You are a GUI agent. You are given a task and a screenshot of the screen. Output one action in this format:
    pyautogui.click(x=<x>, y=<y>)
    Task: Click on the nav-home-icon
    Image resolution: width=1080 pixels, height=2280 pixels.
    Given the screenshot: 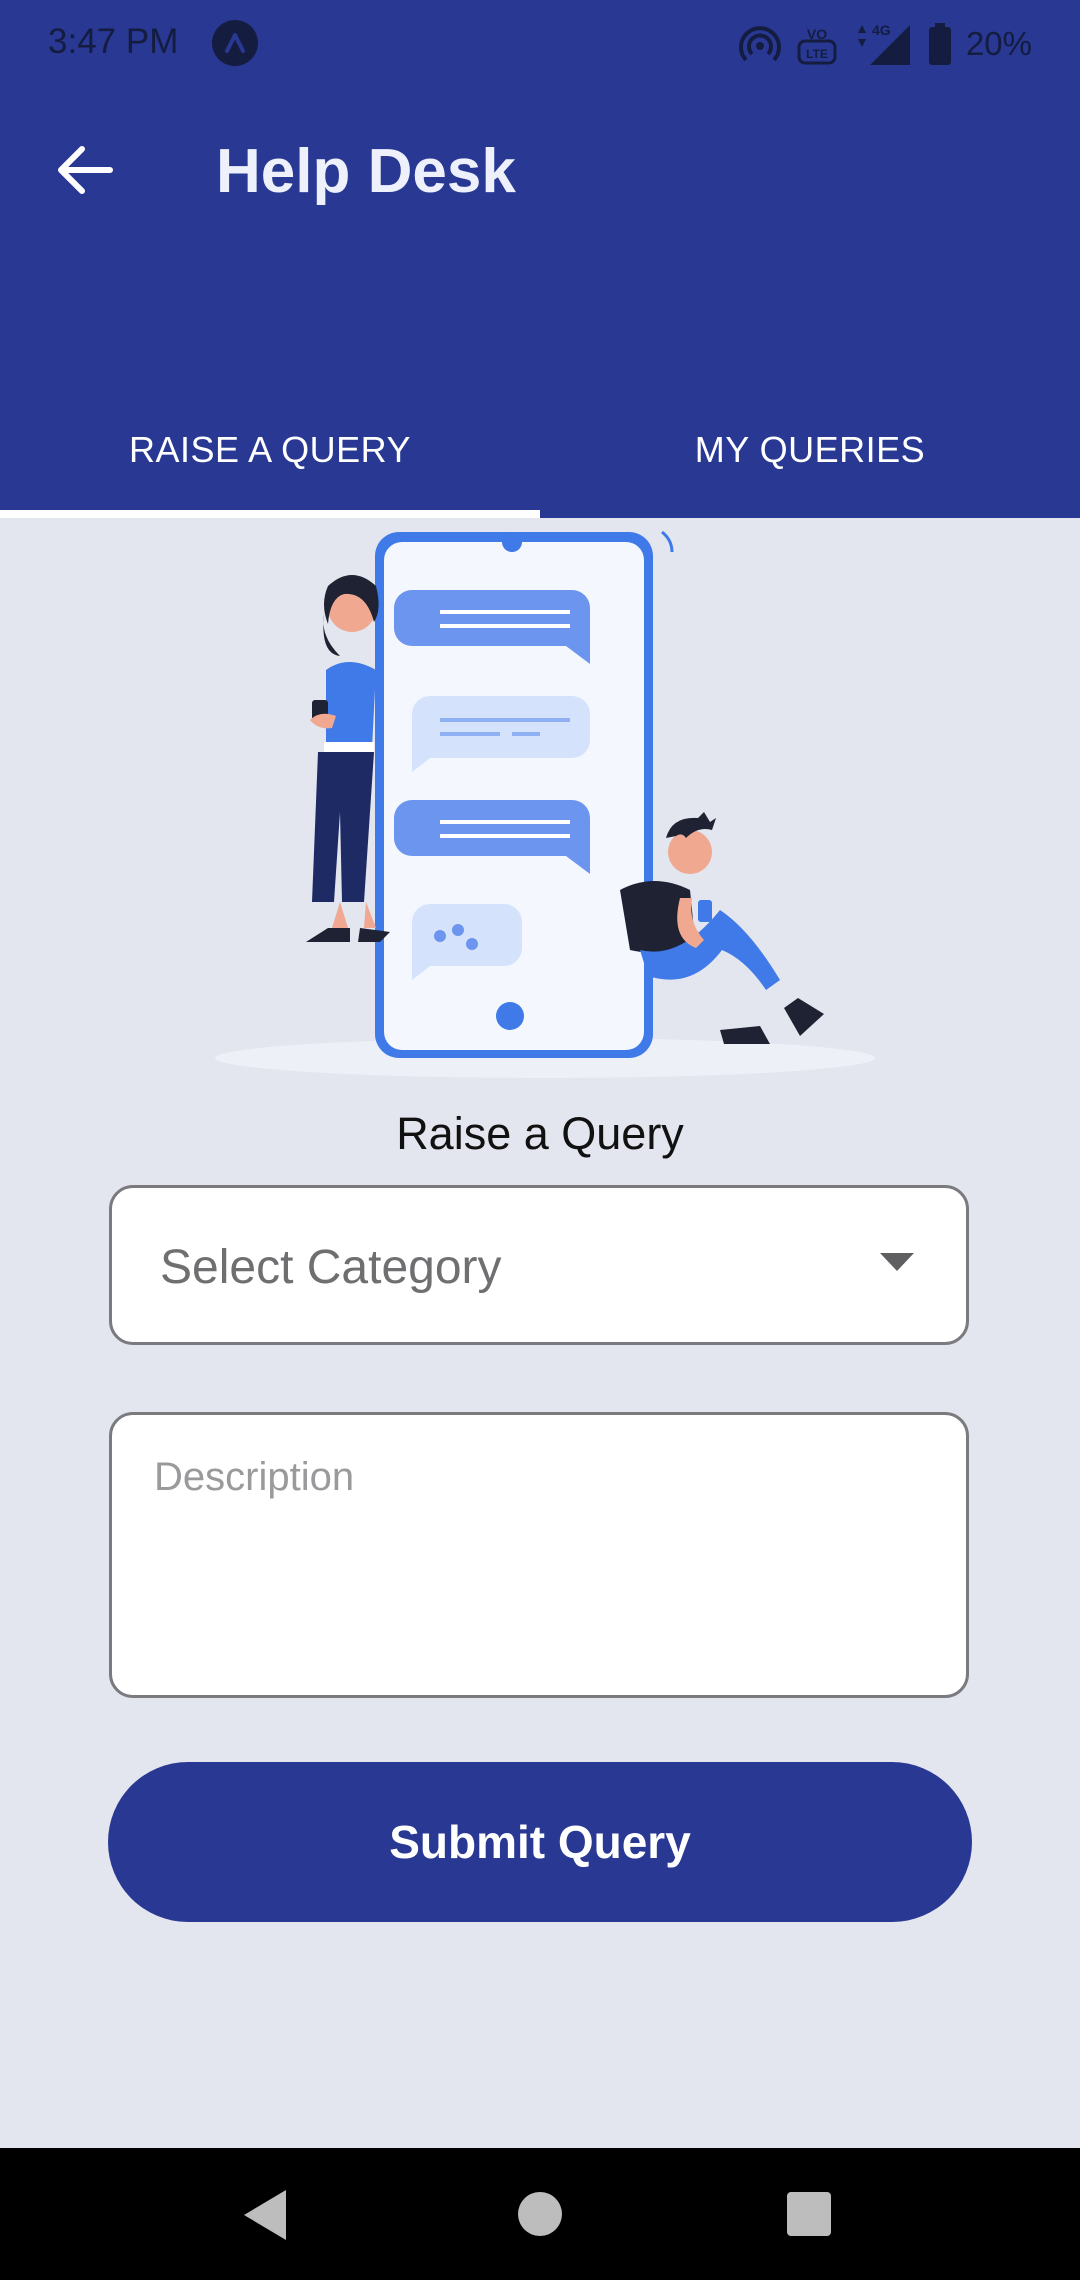 What is the action you would take?
    pyautogui.click(x=540, y=2214)
    